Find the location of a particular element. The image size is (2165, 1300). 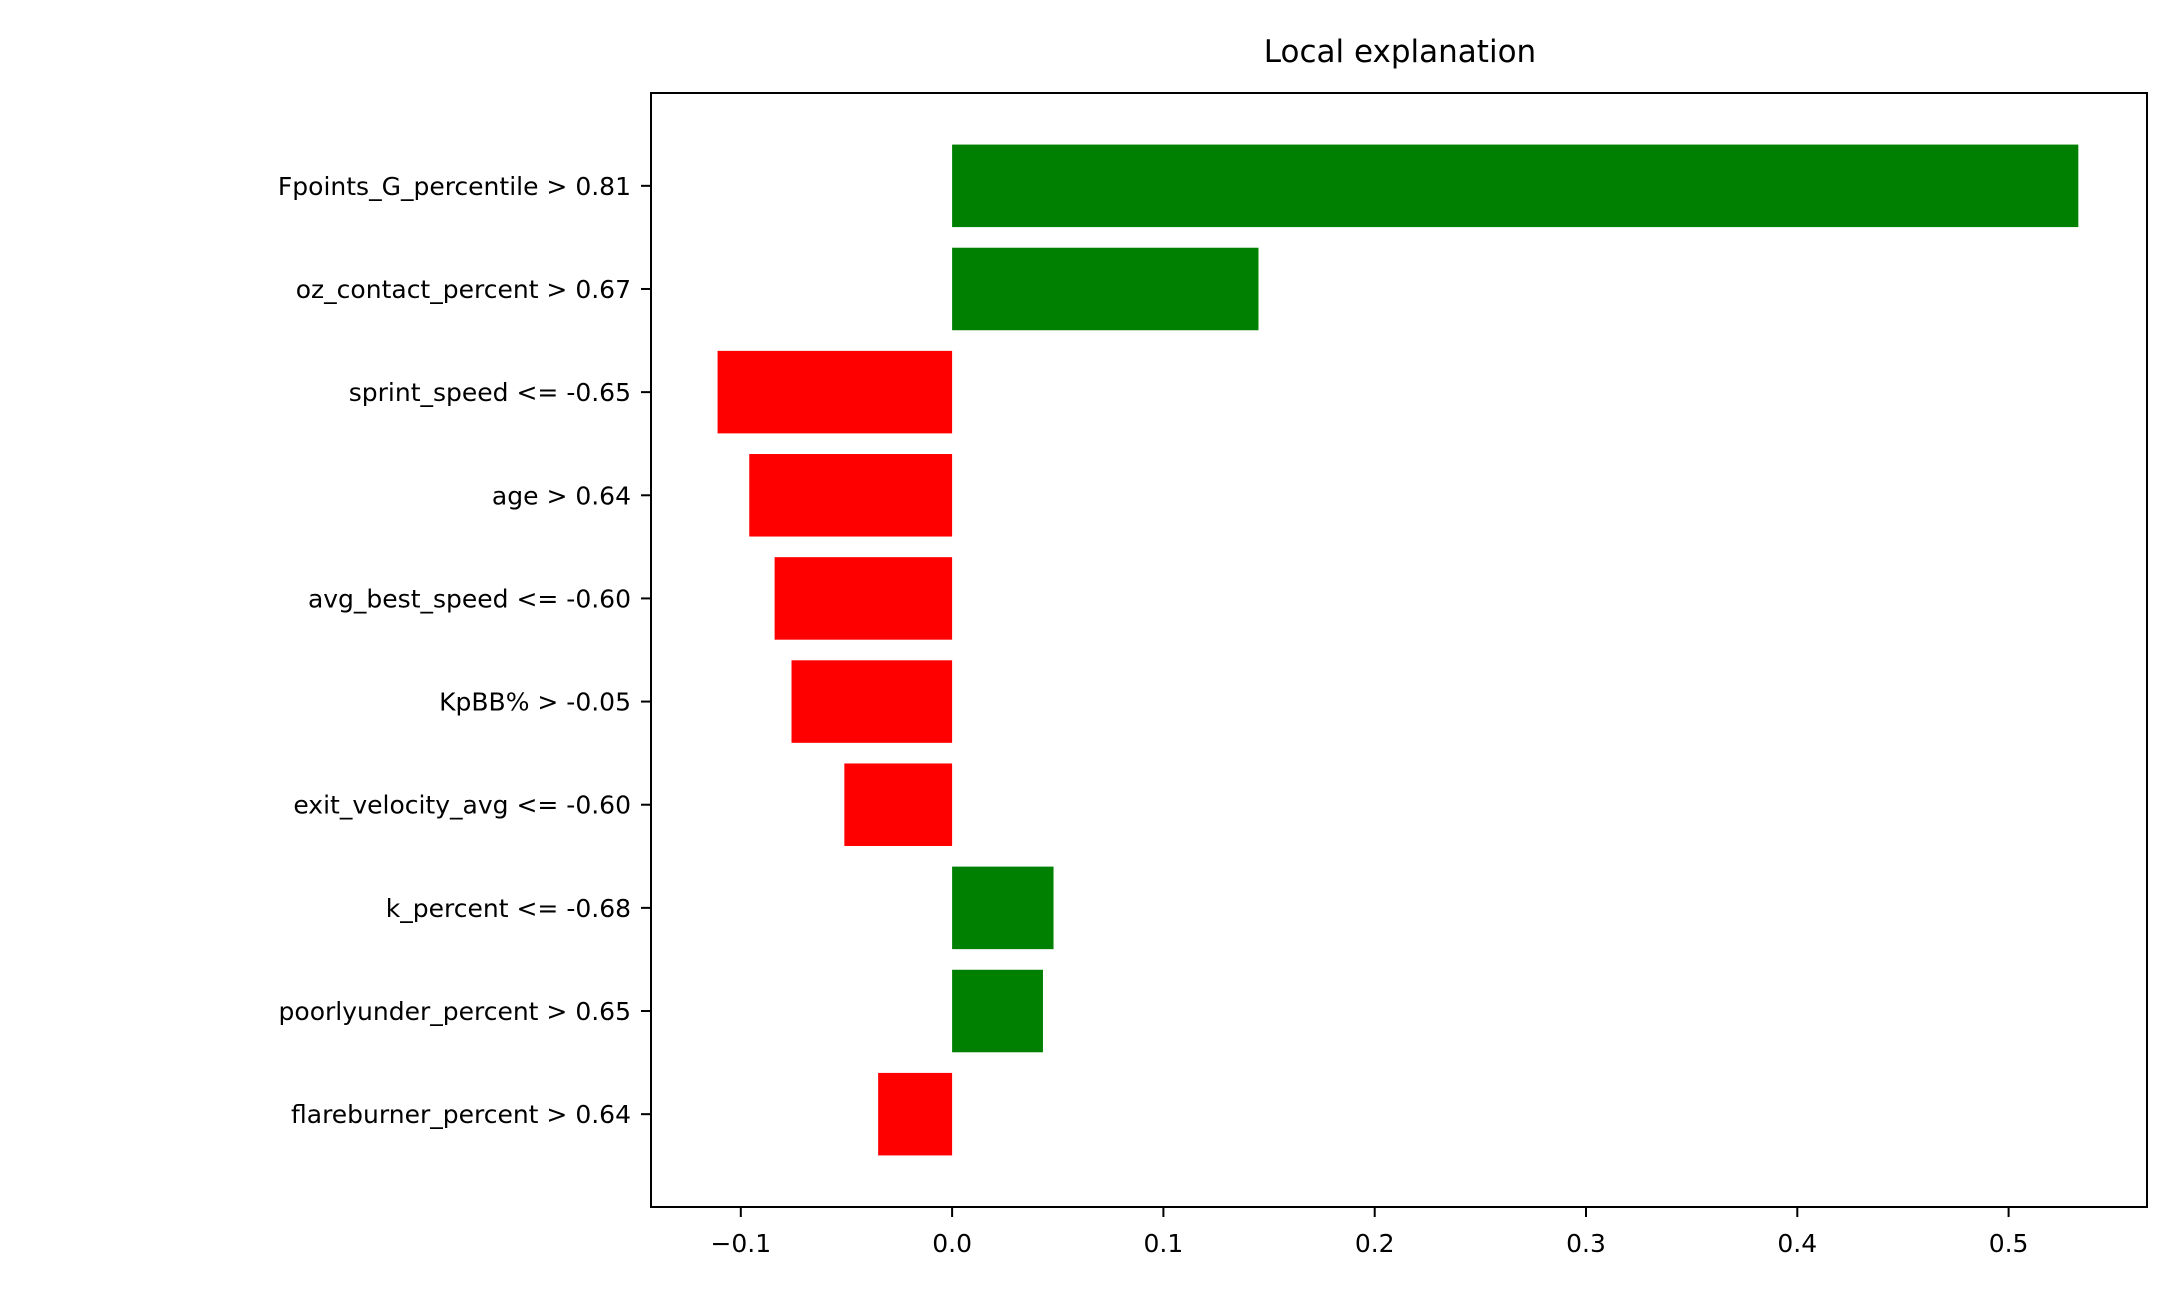

x-tick-label: 0.5 is located at coordinates (2009, 1243).